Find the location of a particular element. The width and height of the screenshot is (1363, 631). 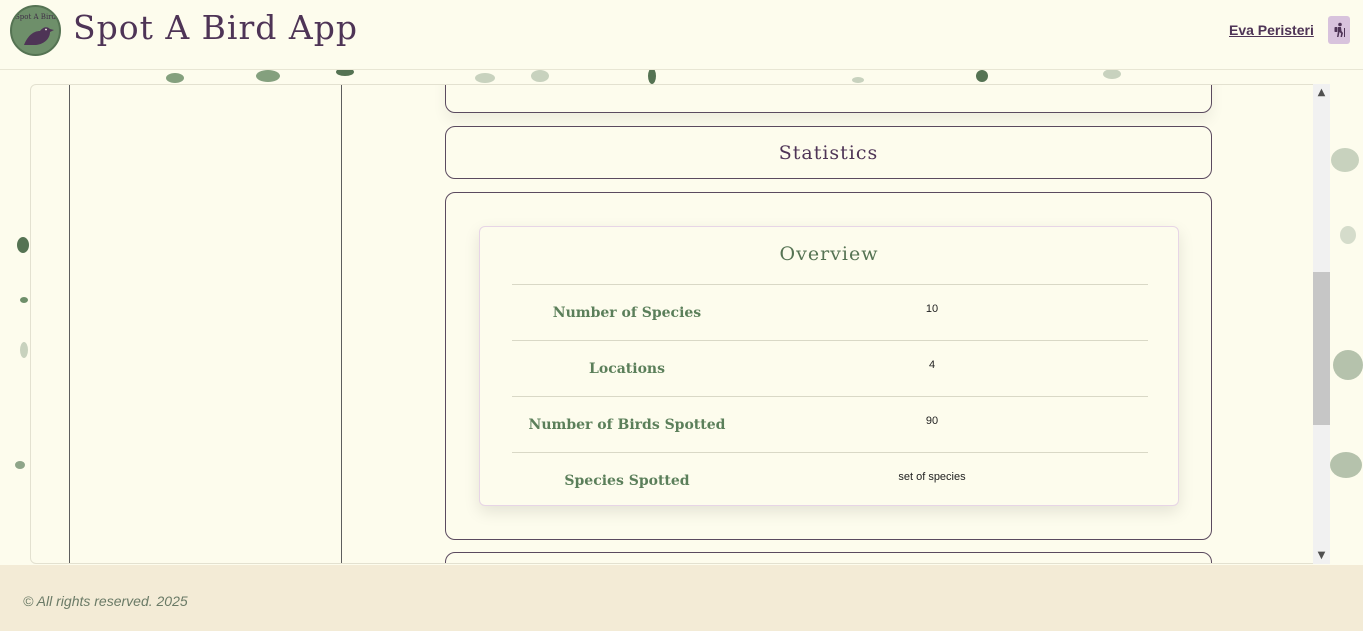

hiker-icon is located at coordinates (1339, 29).